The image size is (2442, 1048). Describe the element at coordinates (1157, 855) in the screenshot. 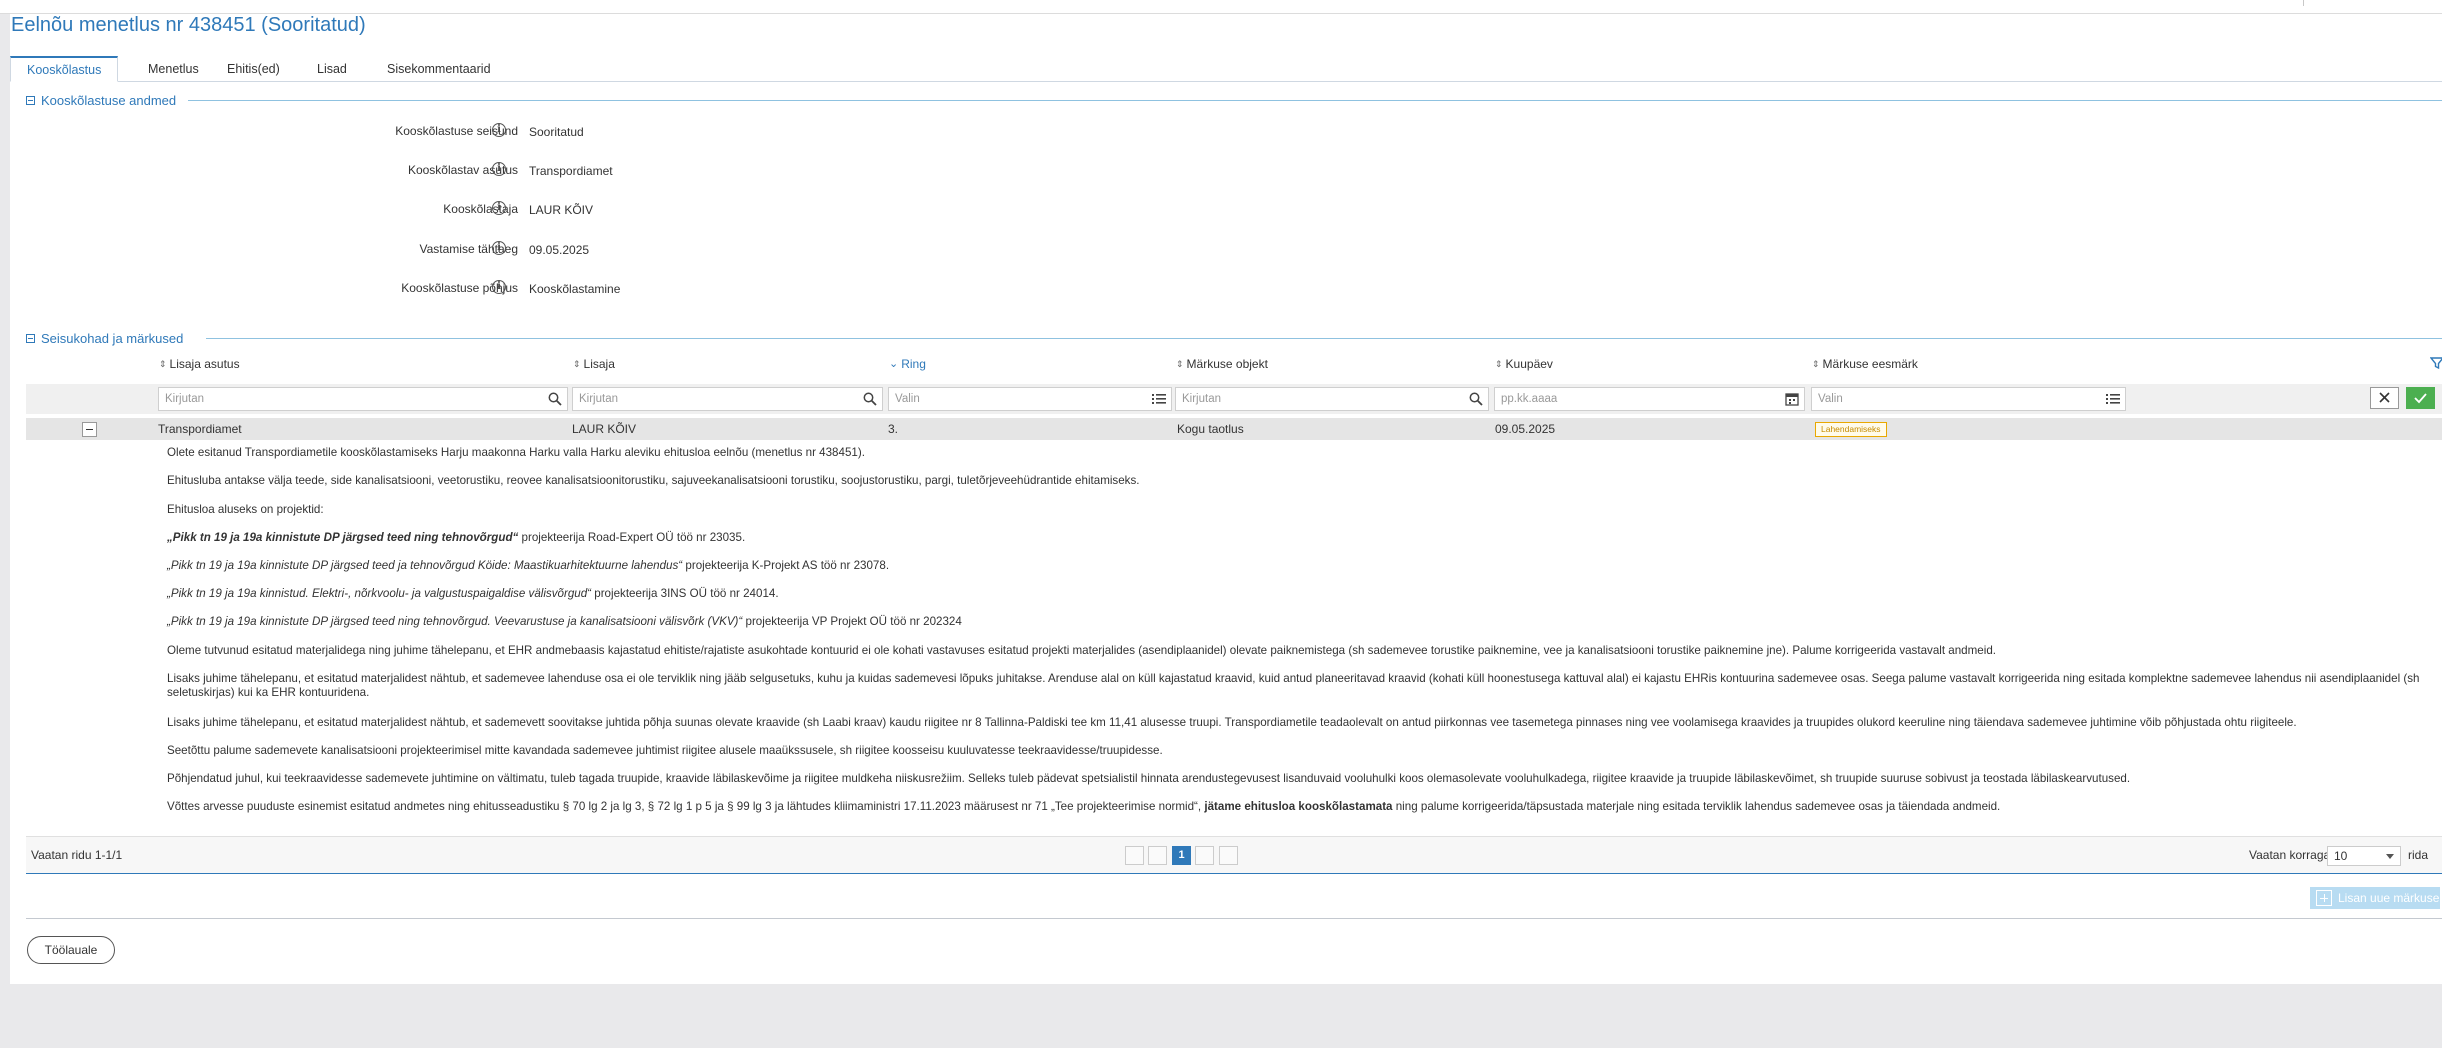

I see `pager-prev-button` at that location.